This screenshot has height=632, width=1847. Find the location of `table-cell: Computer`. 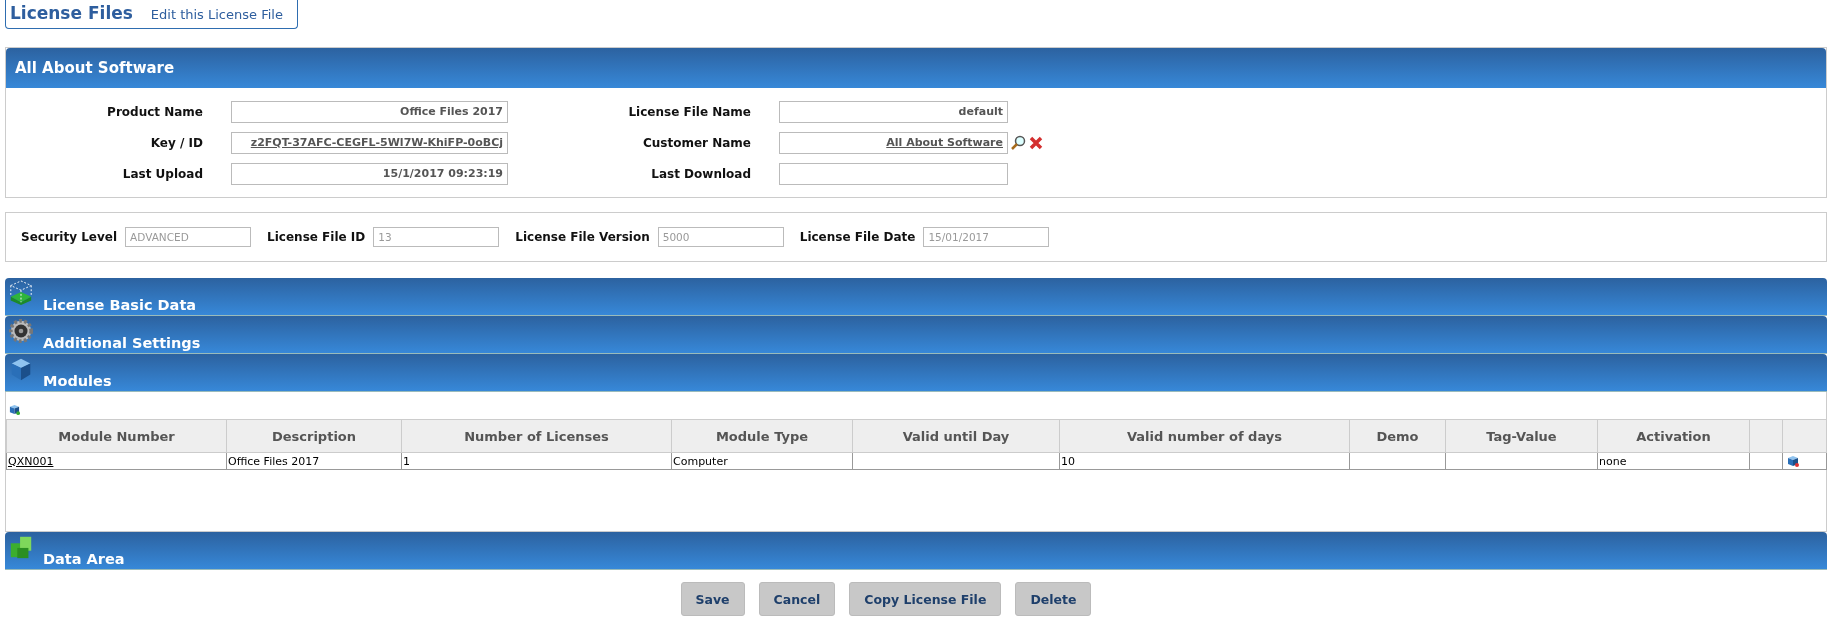

table-cell: Computer is located at coordinates (762, 461).